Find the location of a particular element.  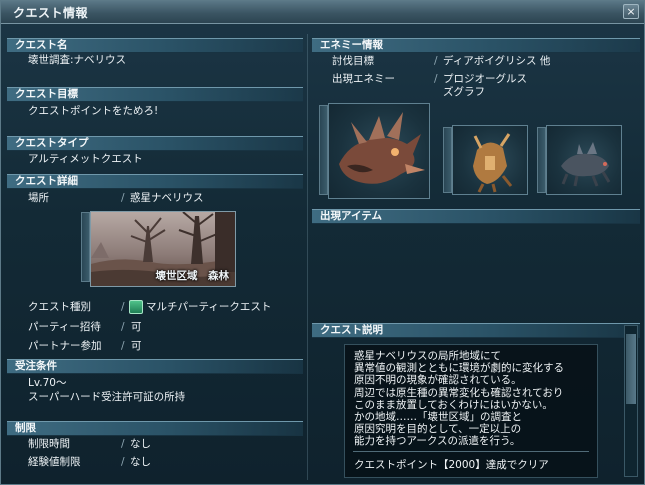

location-label: 場所 is located at coordinates (38, 198).